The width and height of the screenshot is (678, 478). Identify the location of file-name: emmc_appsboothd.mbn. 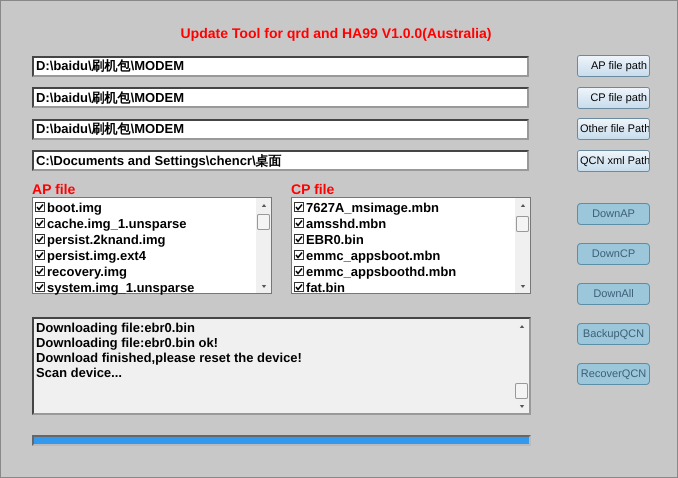
(381, 271).